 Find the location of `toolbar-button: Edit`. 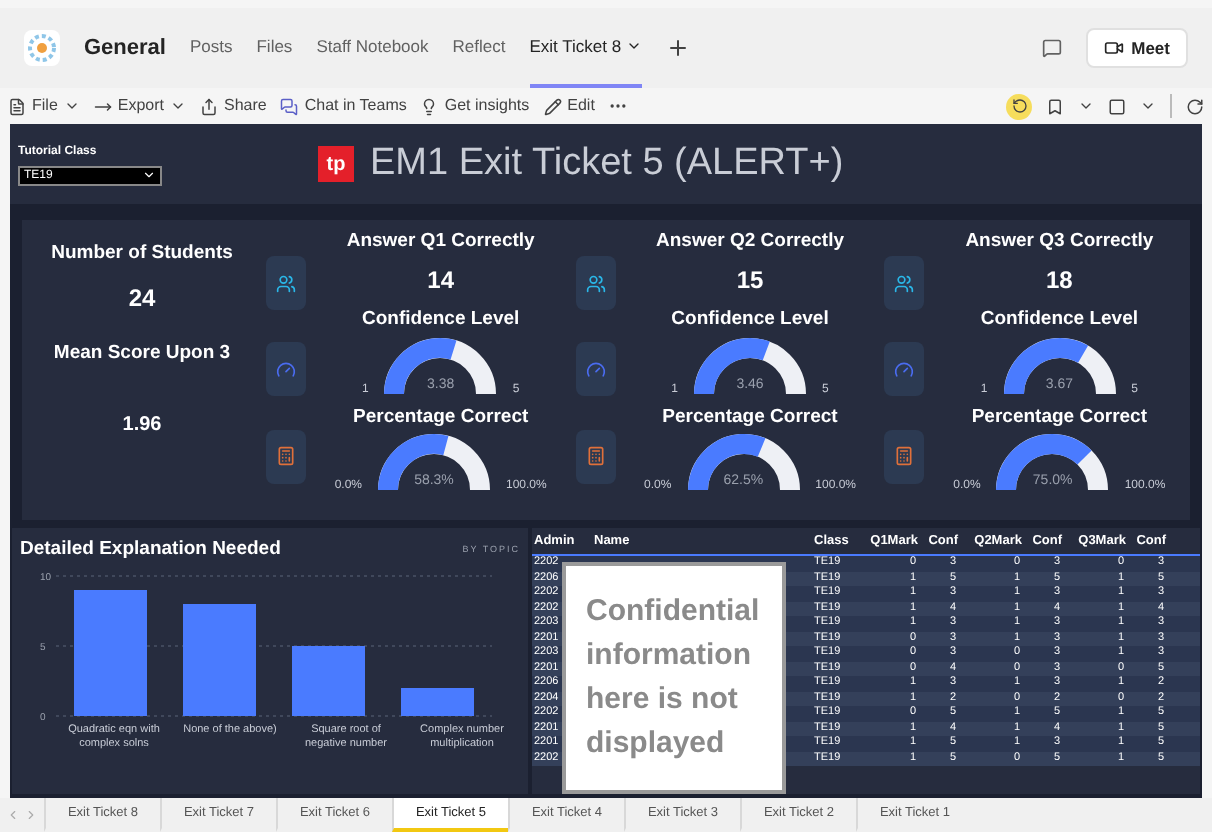

toolbar-button: Edit is located at coordinates (569, 106).